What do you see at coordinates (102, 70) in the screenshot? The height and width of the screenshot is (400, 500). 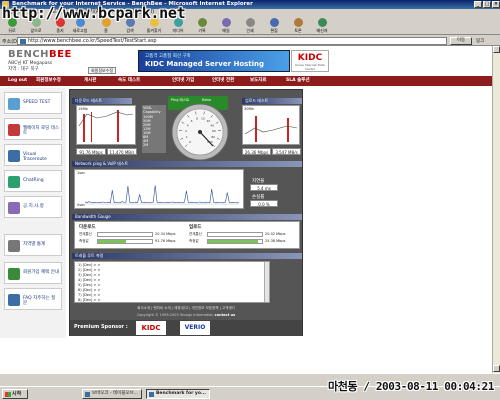 I see `edit-profile-button: 회원정보수정` at bounding box center [102, 70].